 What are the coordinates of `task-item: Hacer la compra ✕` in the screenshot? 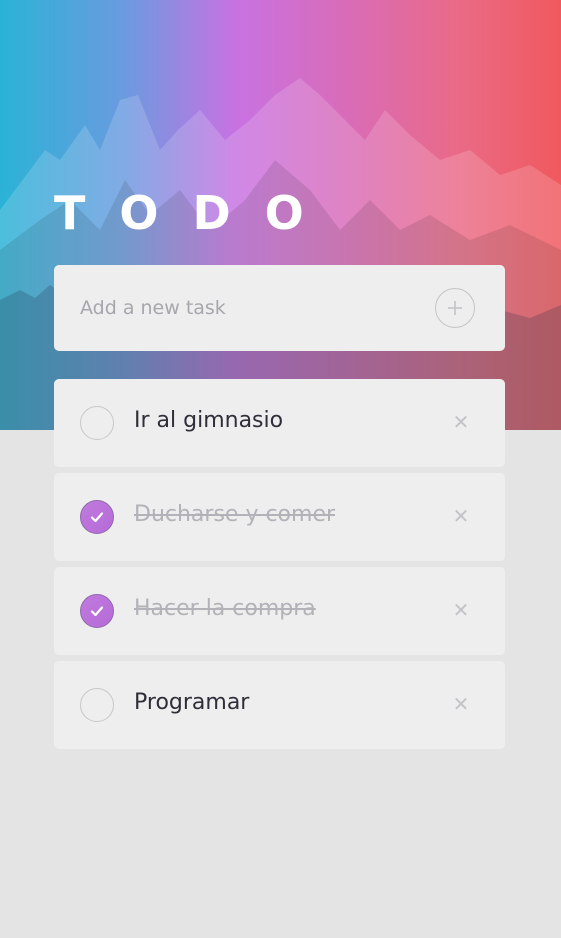 It's located at (279, 611).